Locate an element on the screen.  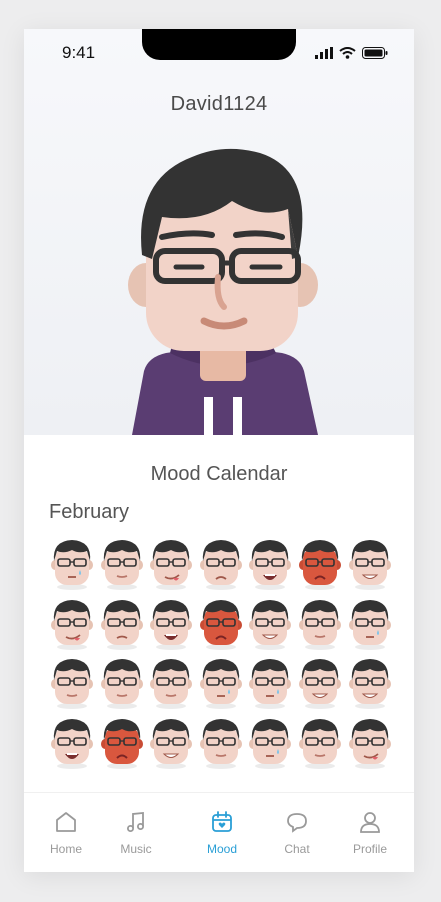
status-bar: 9:41 is located at coordinates (219, 59).